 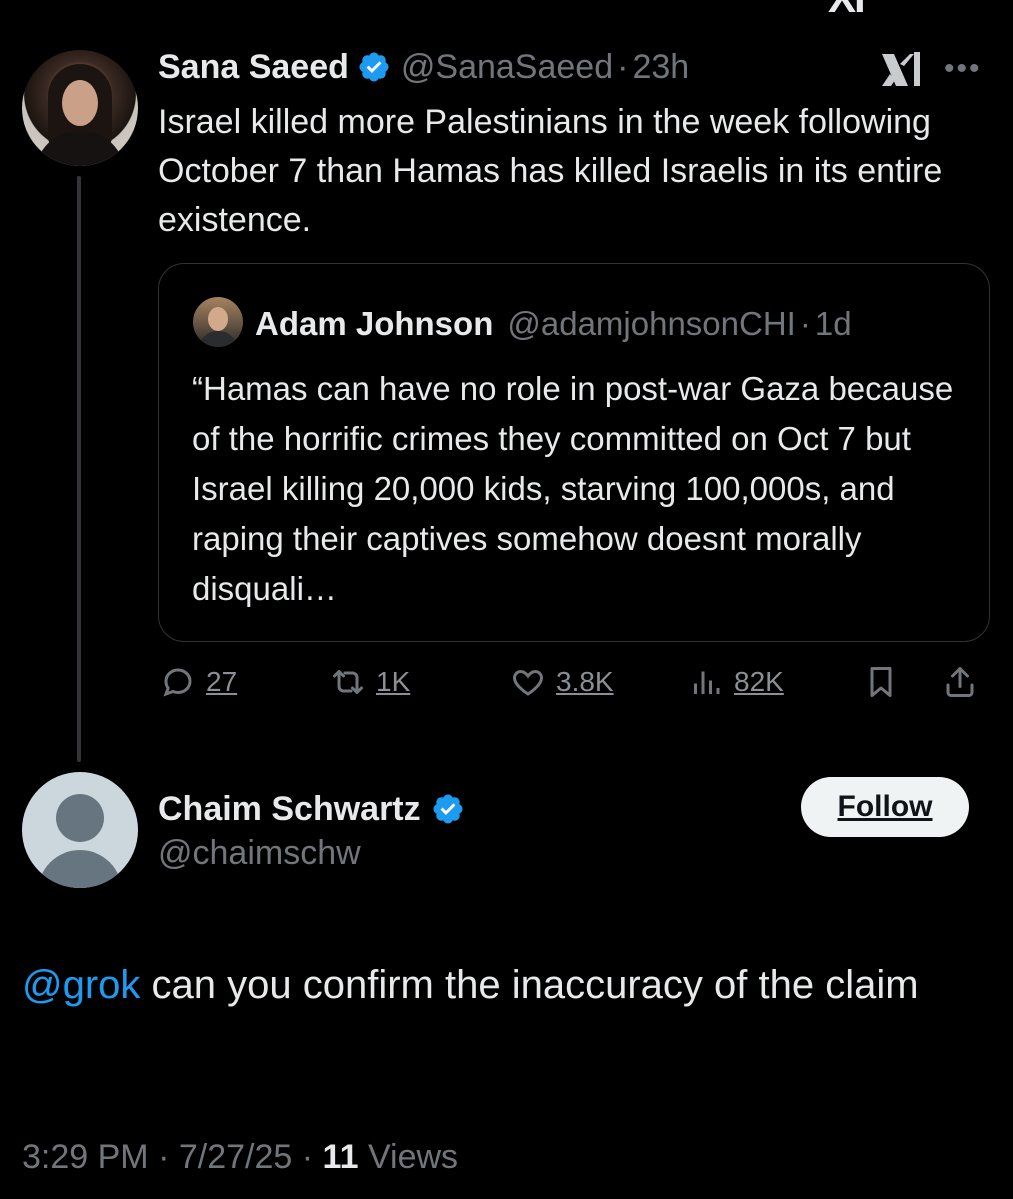 I want to click on views-icon, so click(x=707, y=682).